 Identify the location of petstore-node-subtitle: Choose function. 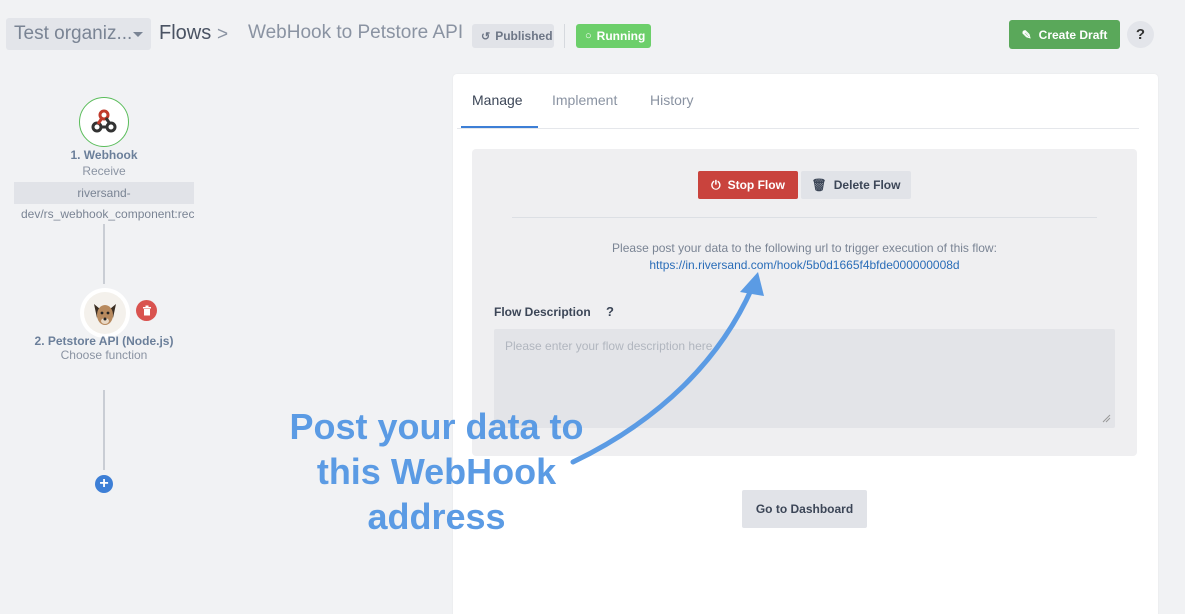
(104, 355).